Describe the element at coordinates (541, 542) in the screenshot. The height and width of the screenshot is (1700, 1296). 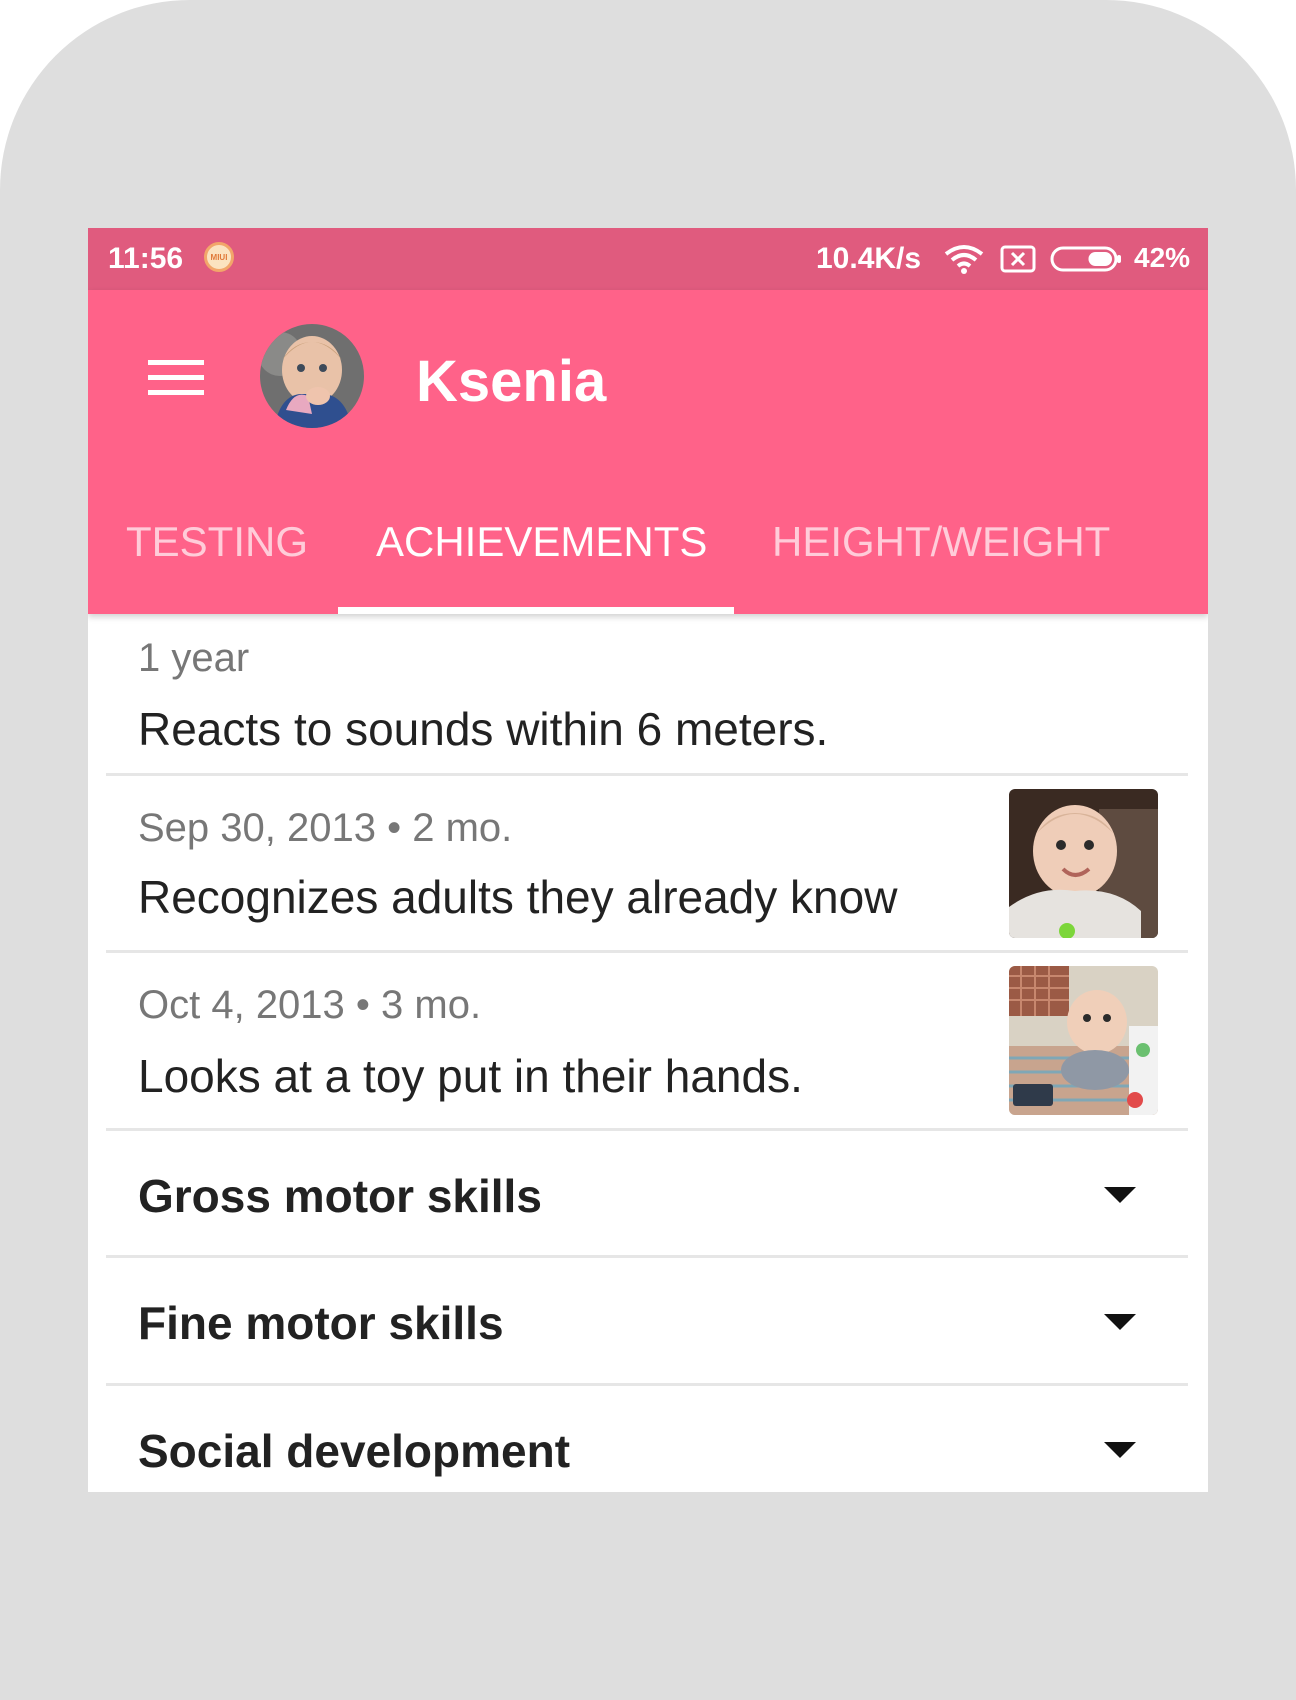
I see `tab-achievements: ACHIEVEMENTS` at that location.